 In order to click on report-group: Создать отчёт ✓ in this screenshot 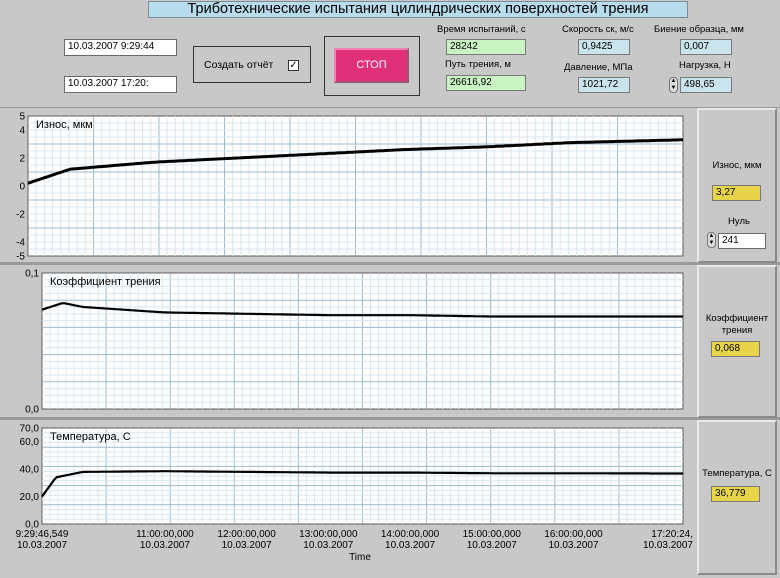, I will do `click(252, 64)`.